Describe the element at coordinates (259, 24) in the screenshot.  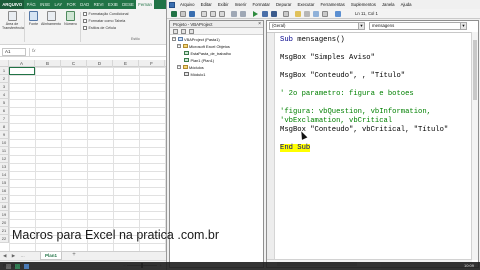
I see `close-icon: ×` at that location.